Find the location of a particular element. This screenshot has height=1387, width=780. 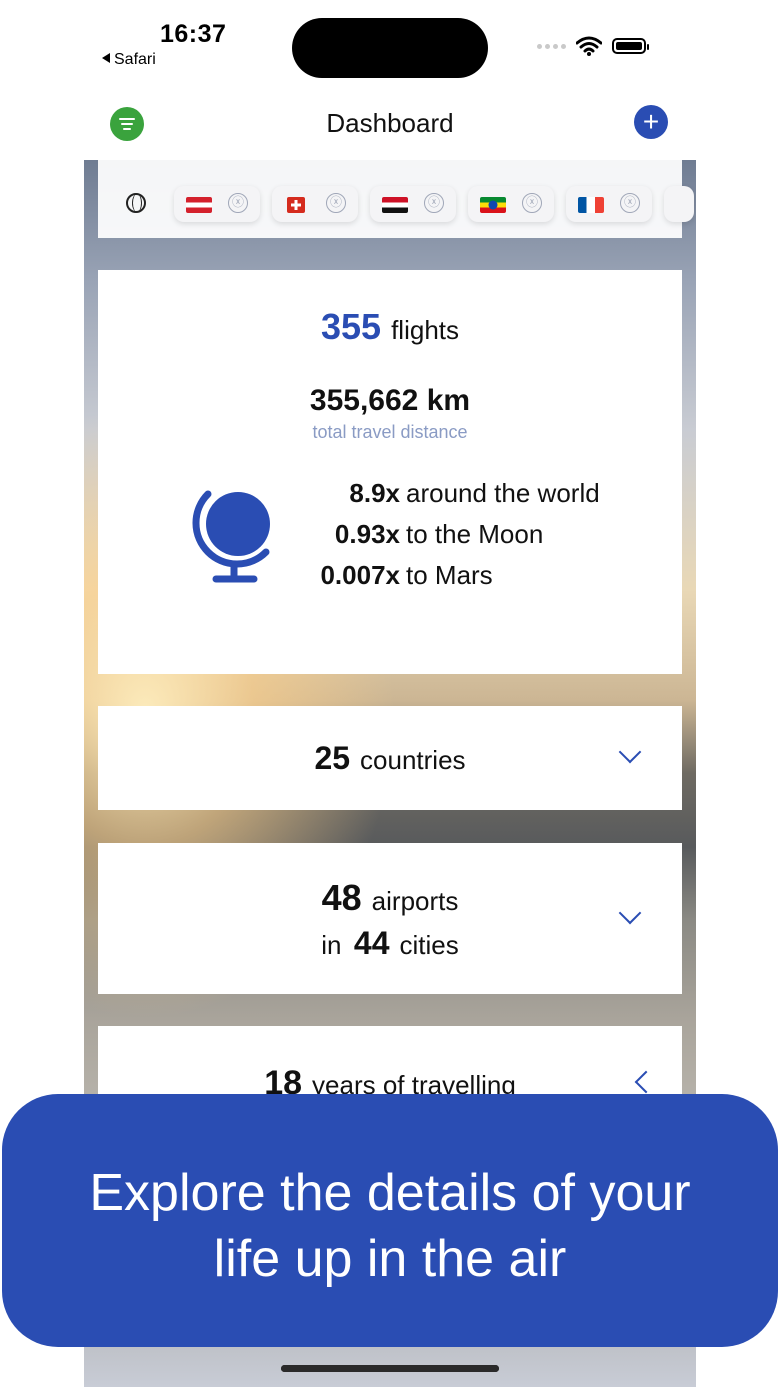

caption-line-1: Explore the details of your is located at coordinates (390, 1193).